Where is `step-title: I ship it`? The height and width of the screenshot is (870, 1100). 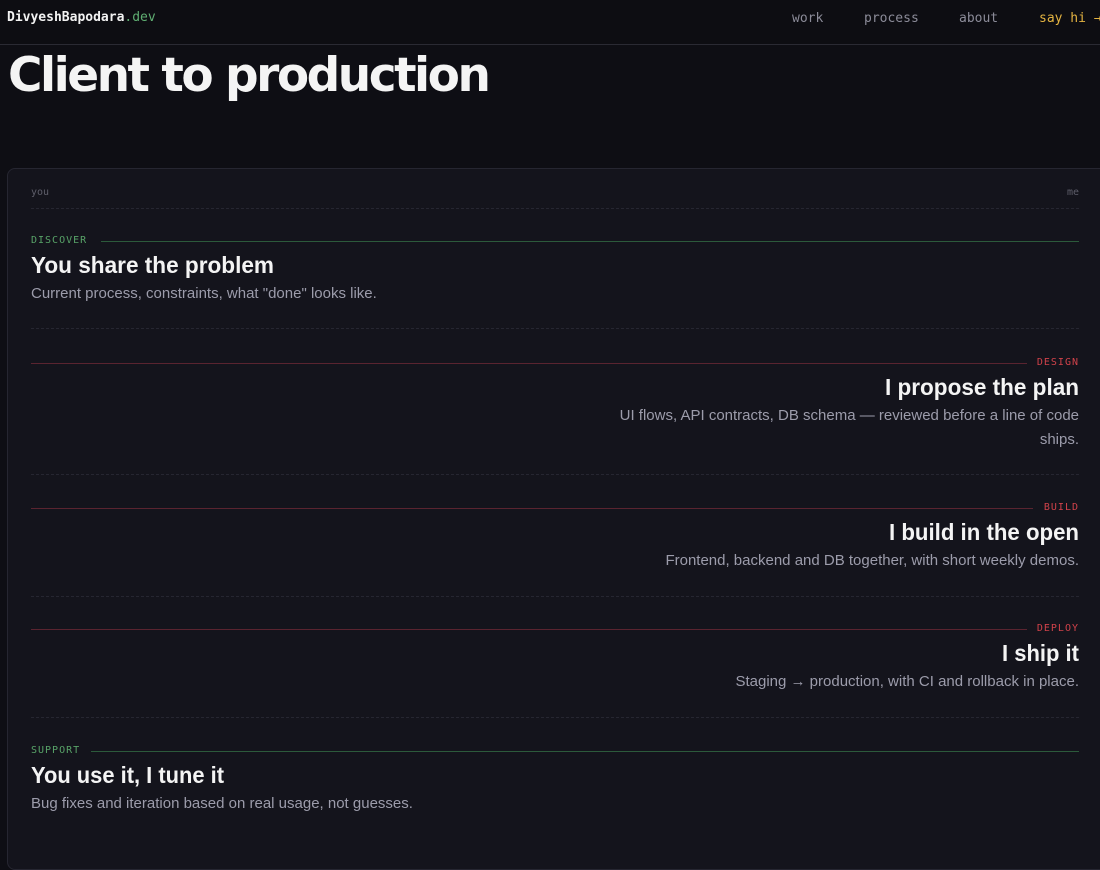 step-title: I ship it is located at coordinates (555, 652).